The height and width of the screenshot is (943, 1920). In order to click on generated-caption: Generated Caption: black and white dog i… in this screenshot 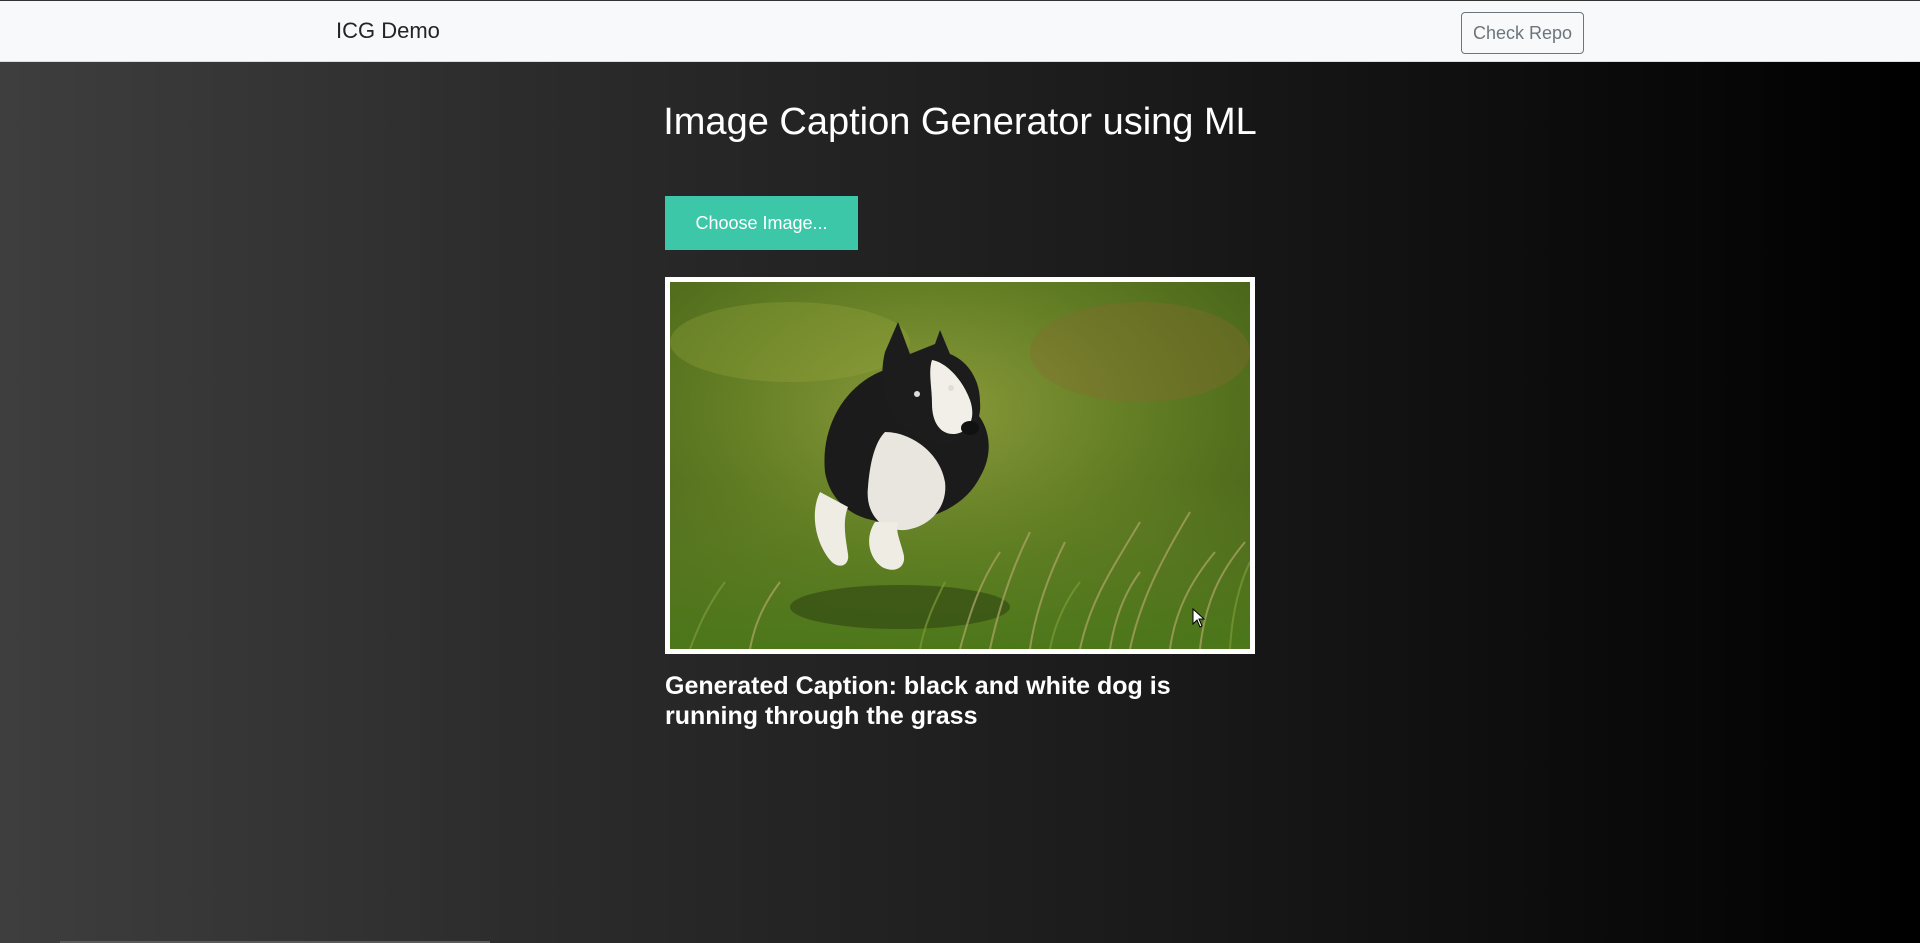, I will do `click(918, 701)`.